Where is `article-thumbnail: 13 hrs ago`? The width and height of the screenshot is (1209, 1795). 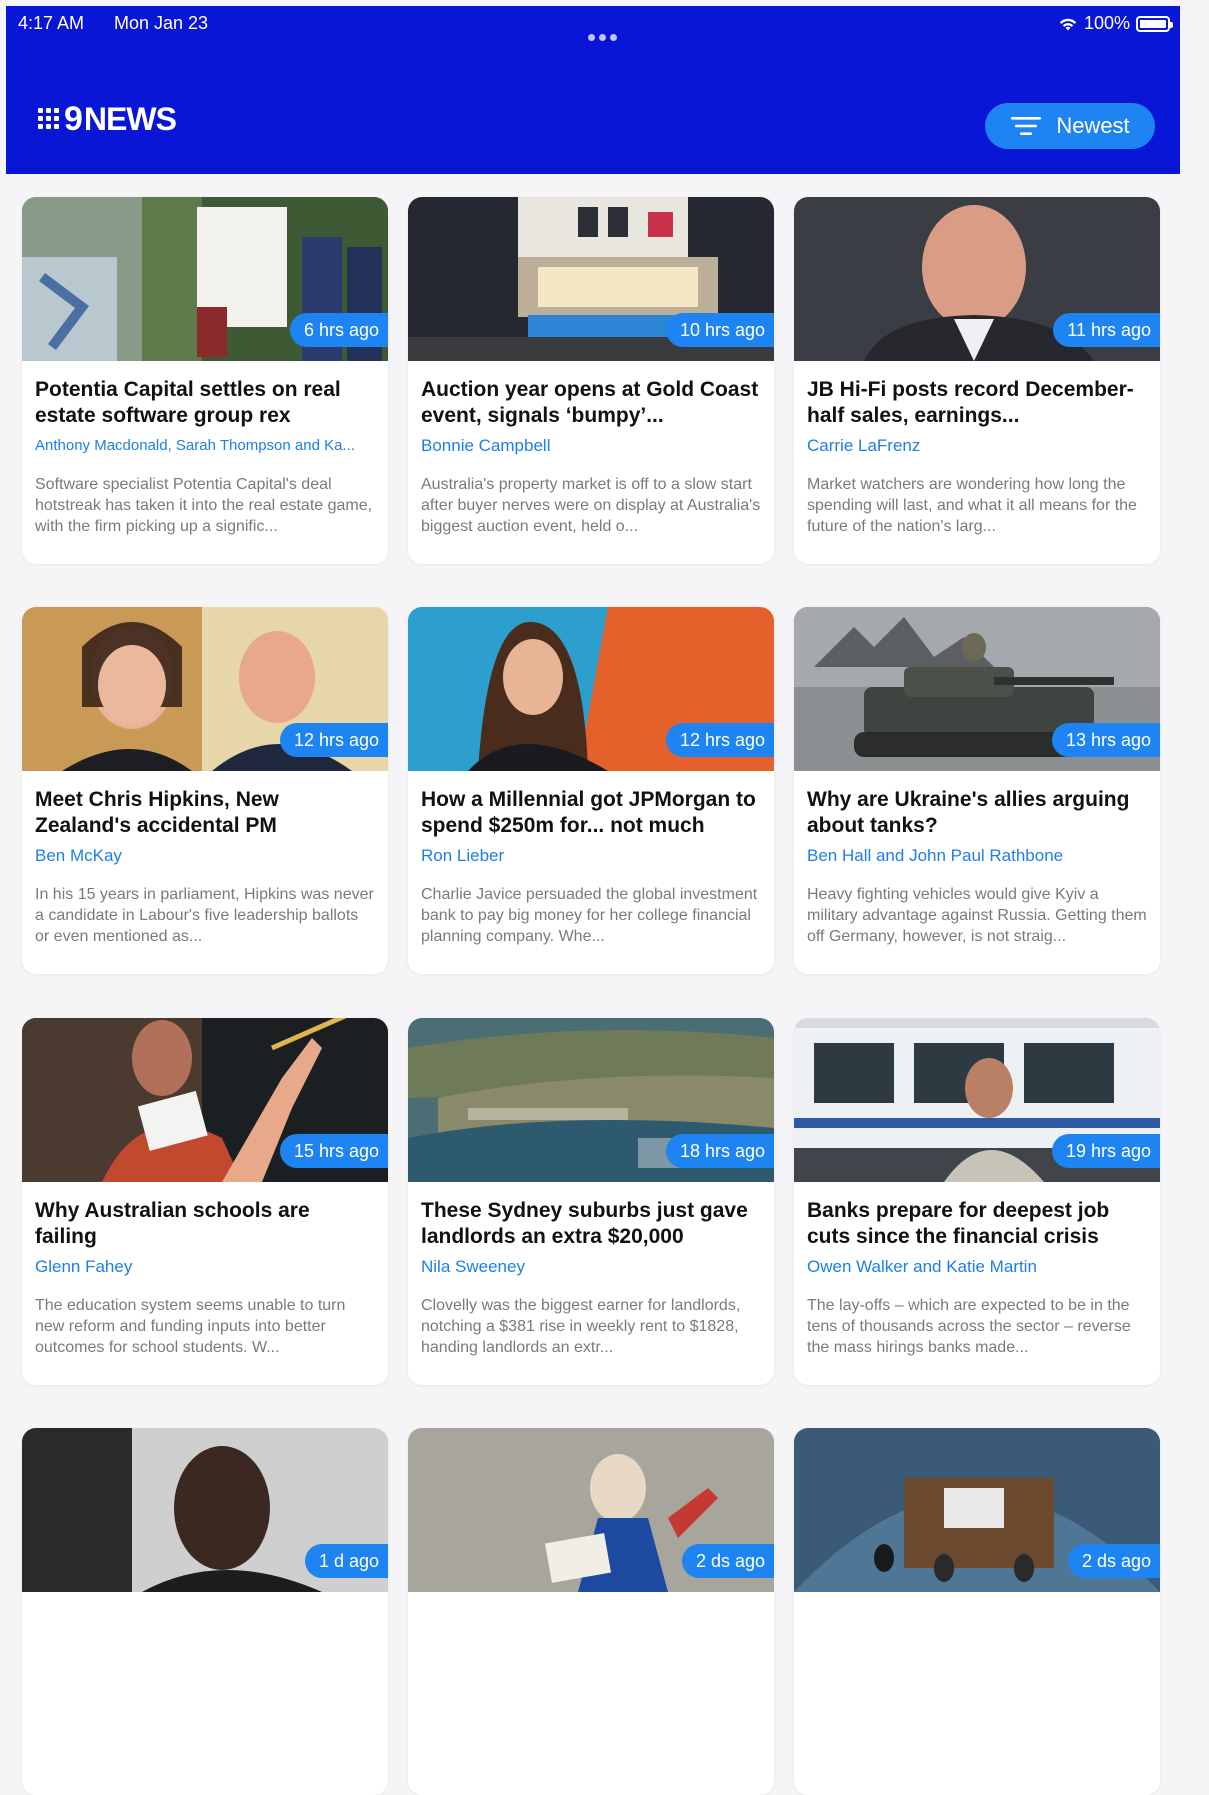 article-thumbnail: 13 hrs ago is located at coordinates (977, 689).